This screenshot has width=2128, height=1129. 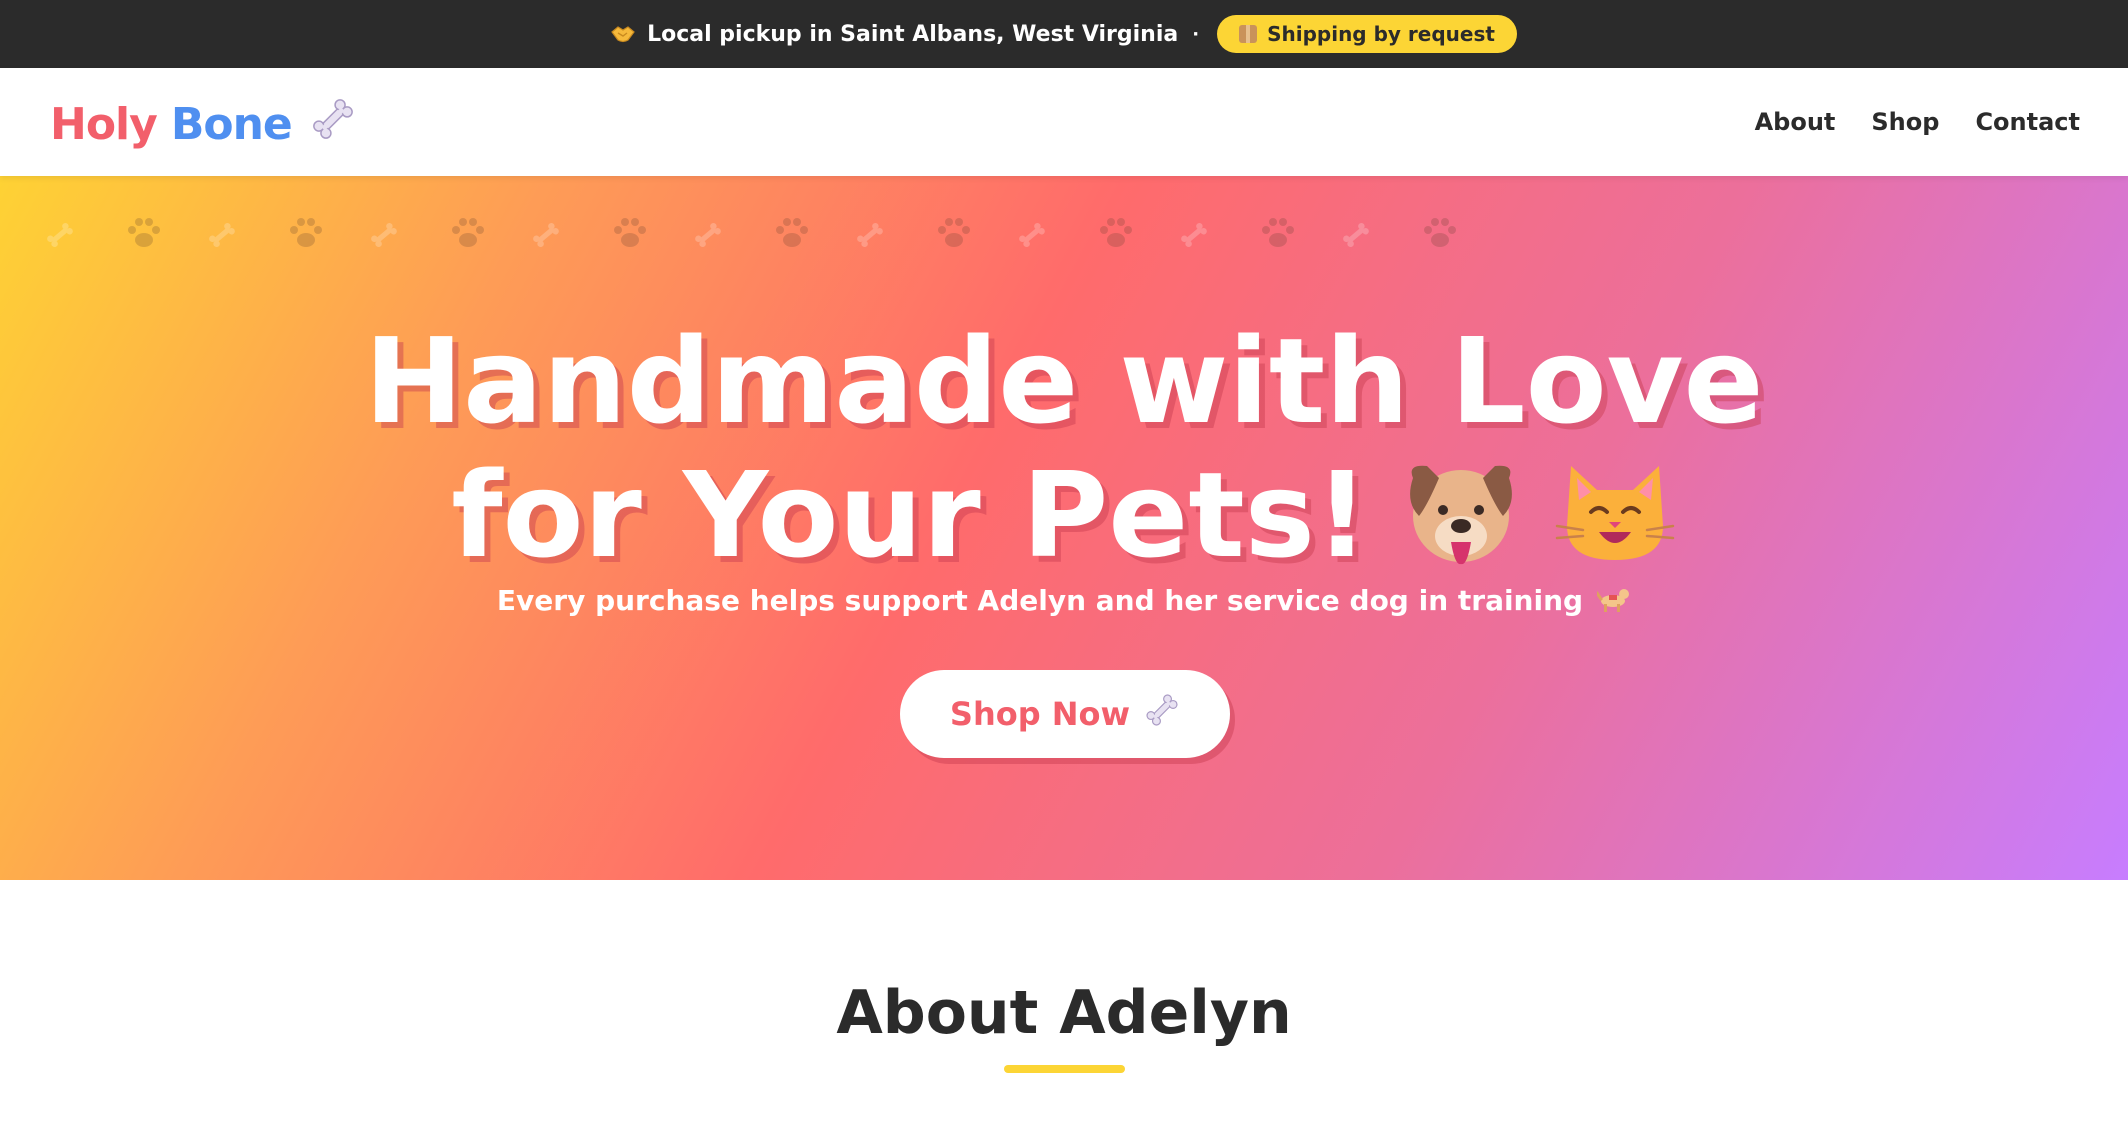 I want to click on service-dog-icon, so click(x=1613, y=602).